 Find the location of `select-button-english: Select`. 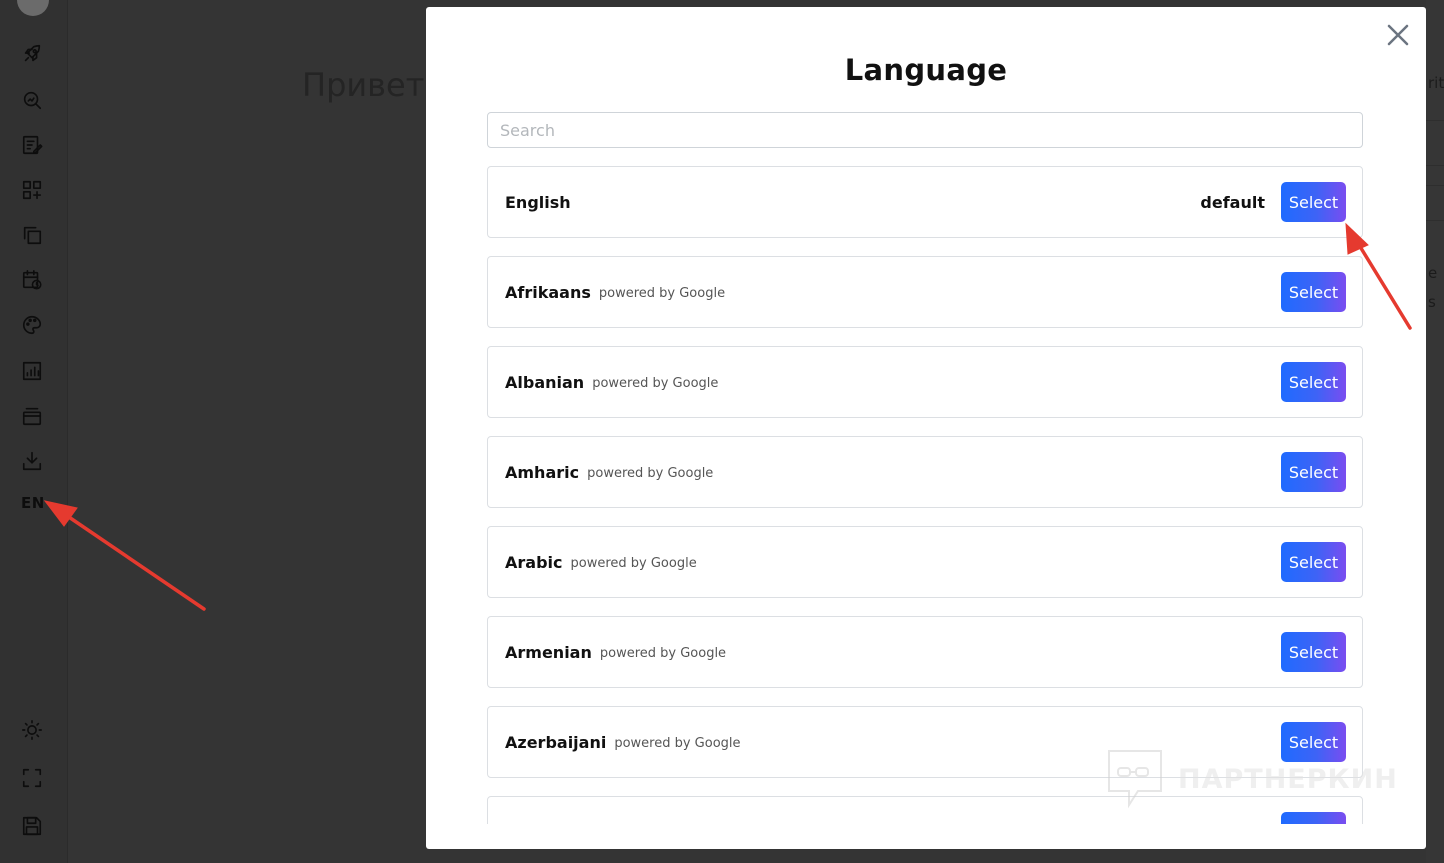

select-button-english: Select is located at coordinates (1313, 202).